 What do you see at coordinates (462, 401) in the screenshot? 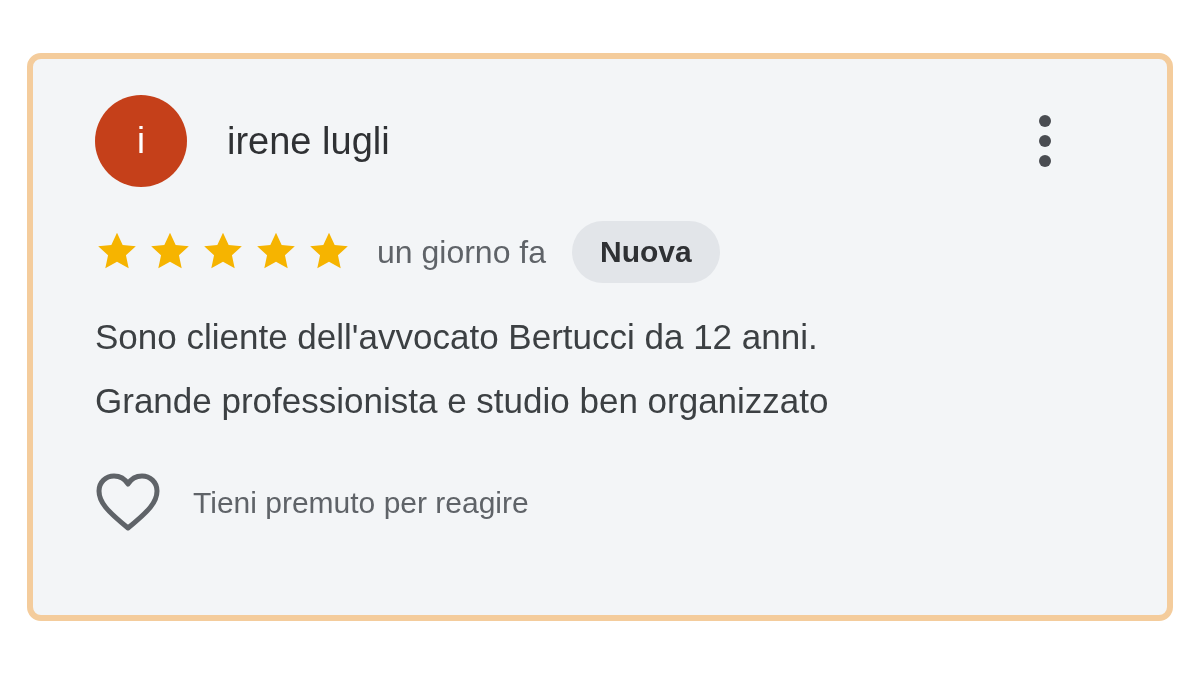
I see `review-text: Grande professionista e studio ben organizzato` at bounding box center [462, 401].